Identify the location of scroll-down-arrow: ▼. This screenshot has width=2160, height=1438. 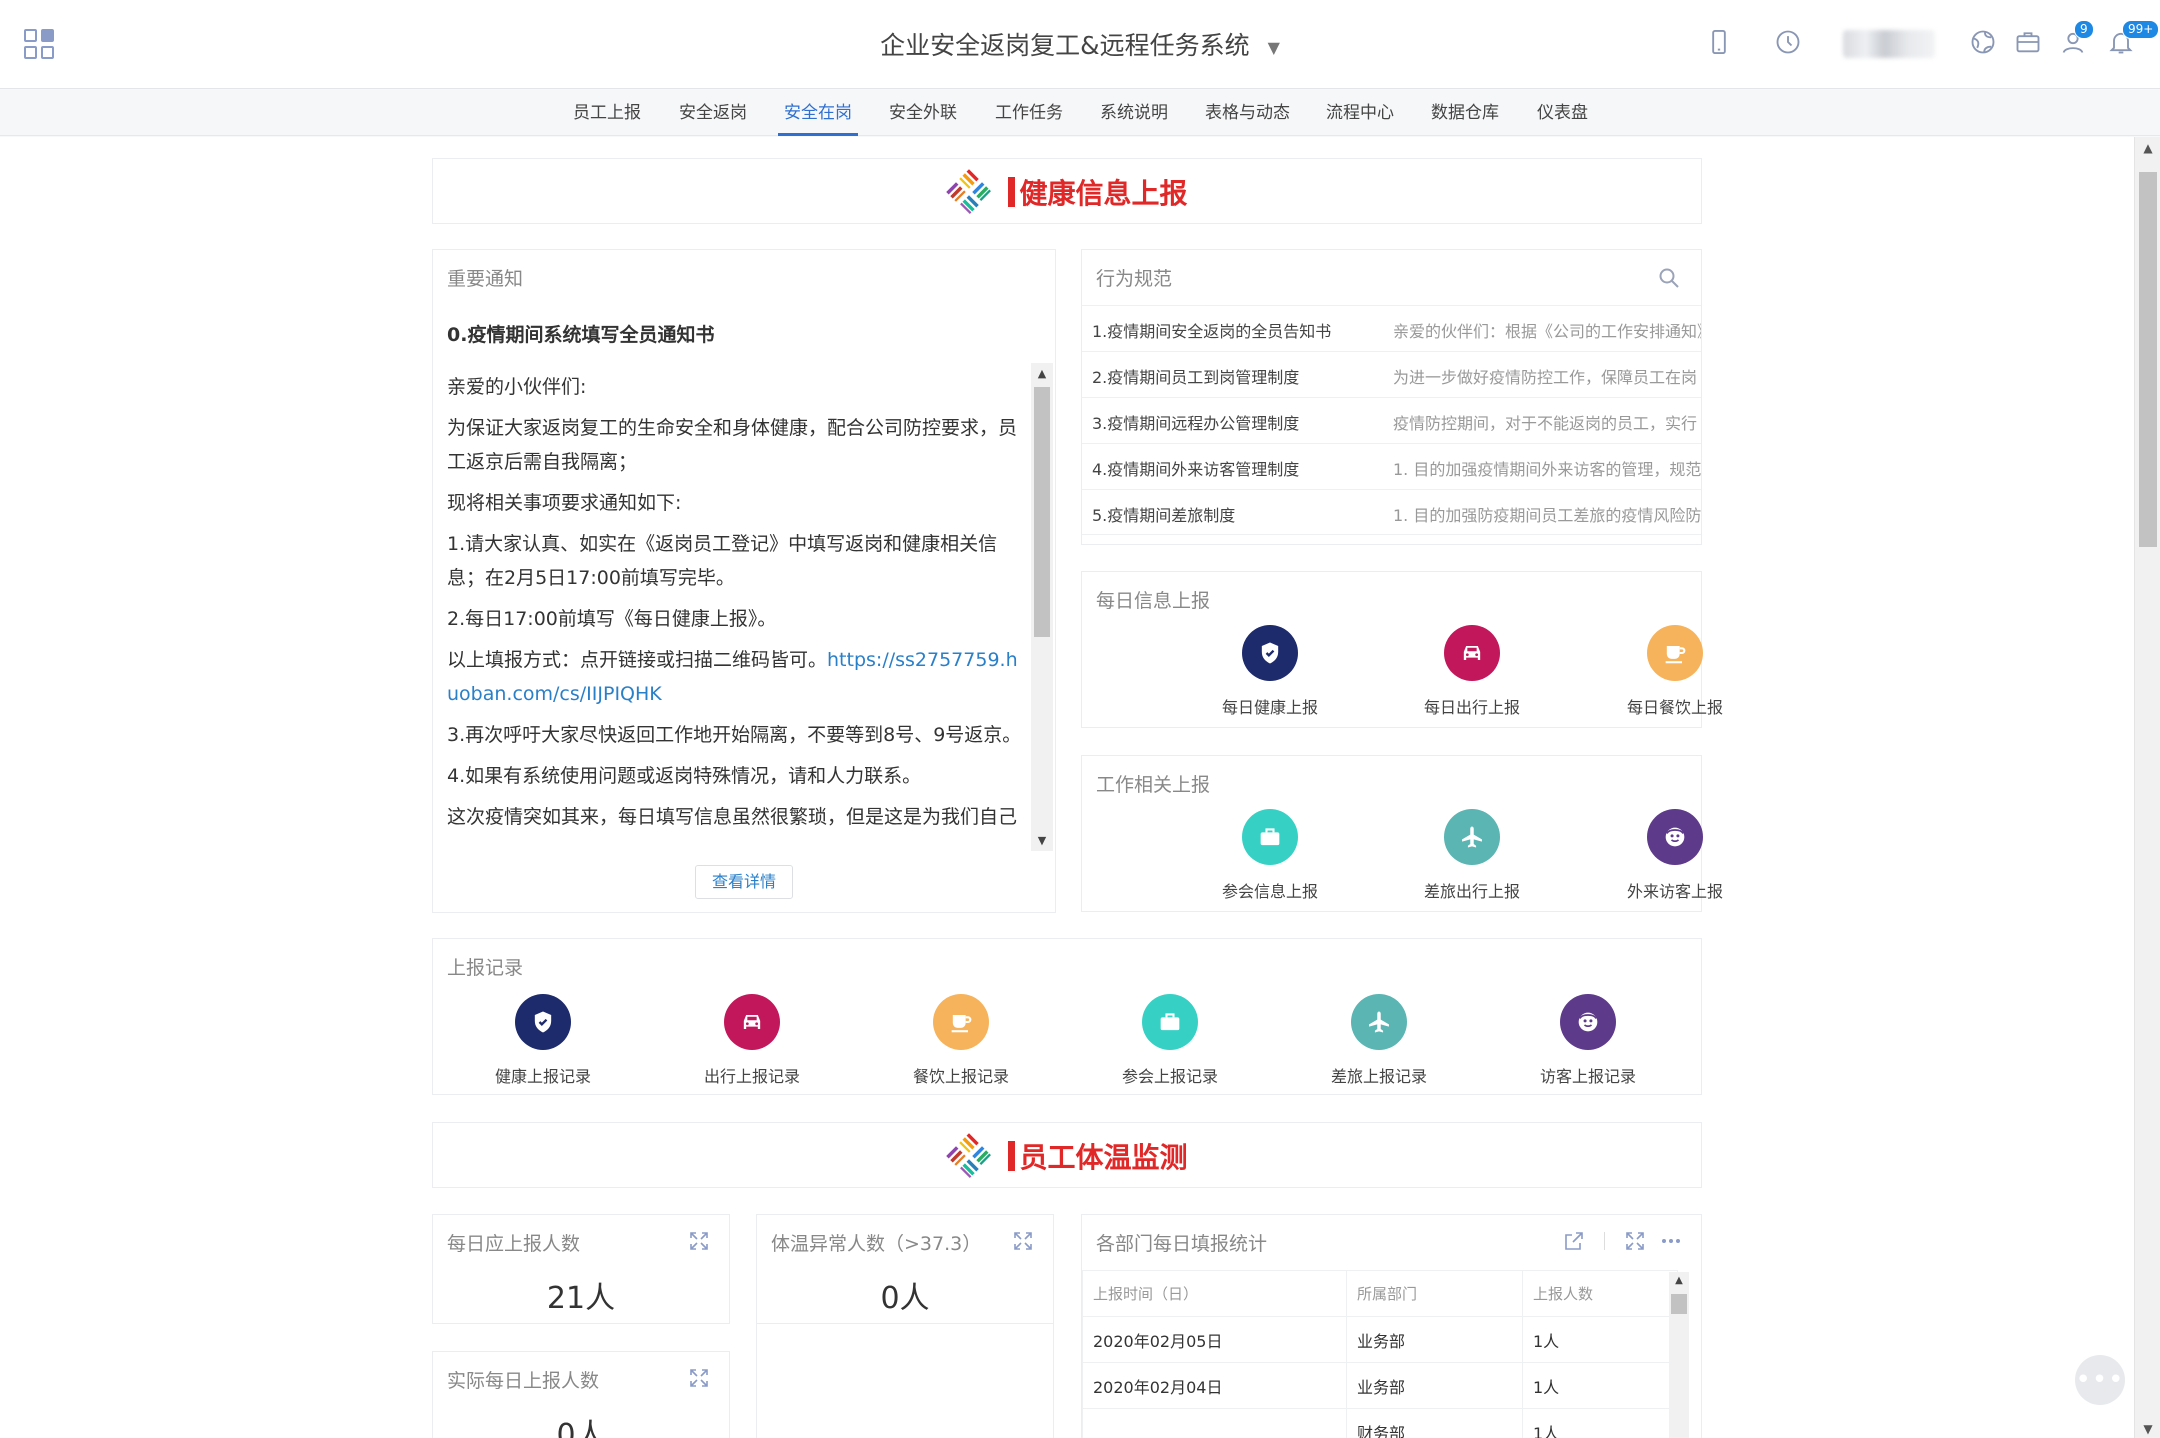
(2147, 1429).